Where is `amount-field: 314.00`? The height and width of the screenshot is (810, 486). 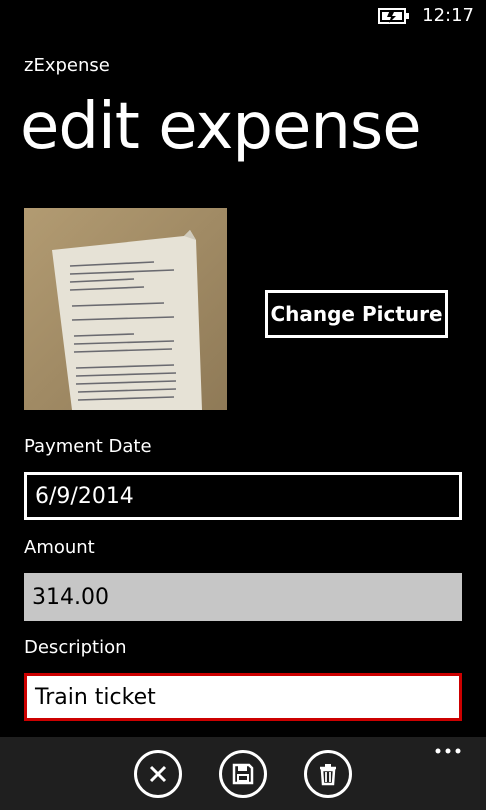
amount-field: 314.00 is located at coordinates (243, 597).